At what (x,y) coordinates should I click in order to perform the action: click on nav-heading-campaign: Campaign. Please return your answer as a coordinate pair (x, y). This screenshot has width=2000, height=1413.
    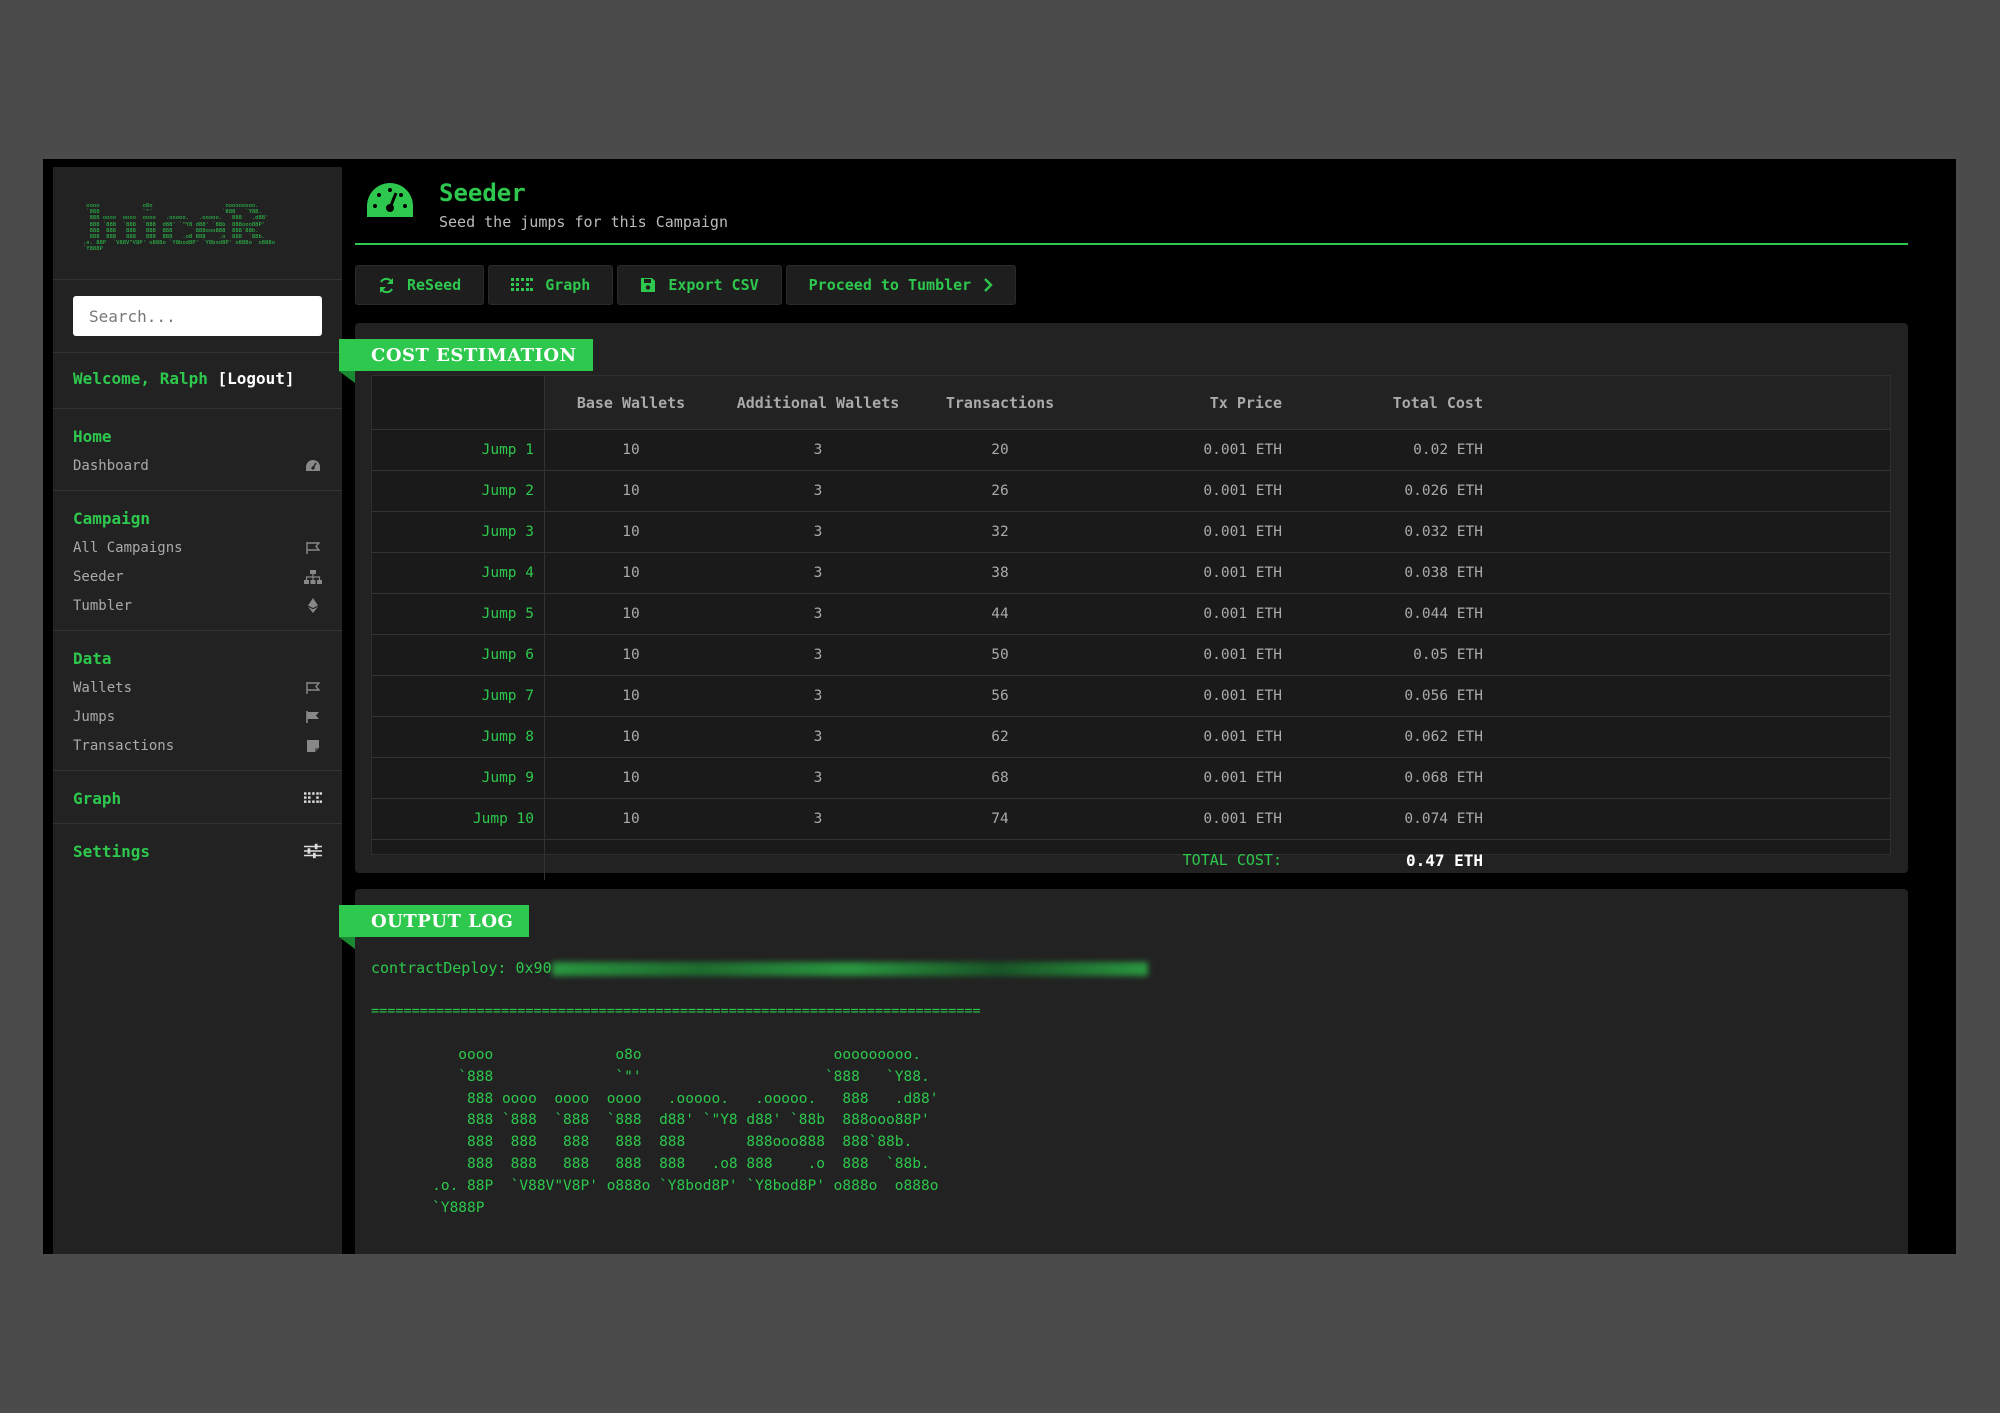
    Looking at the image, I should click on (197, 518).